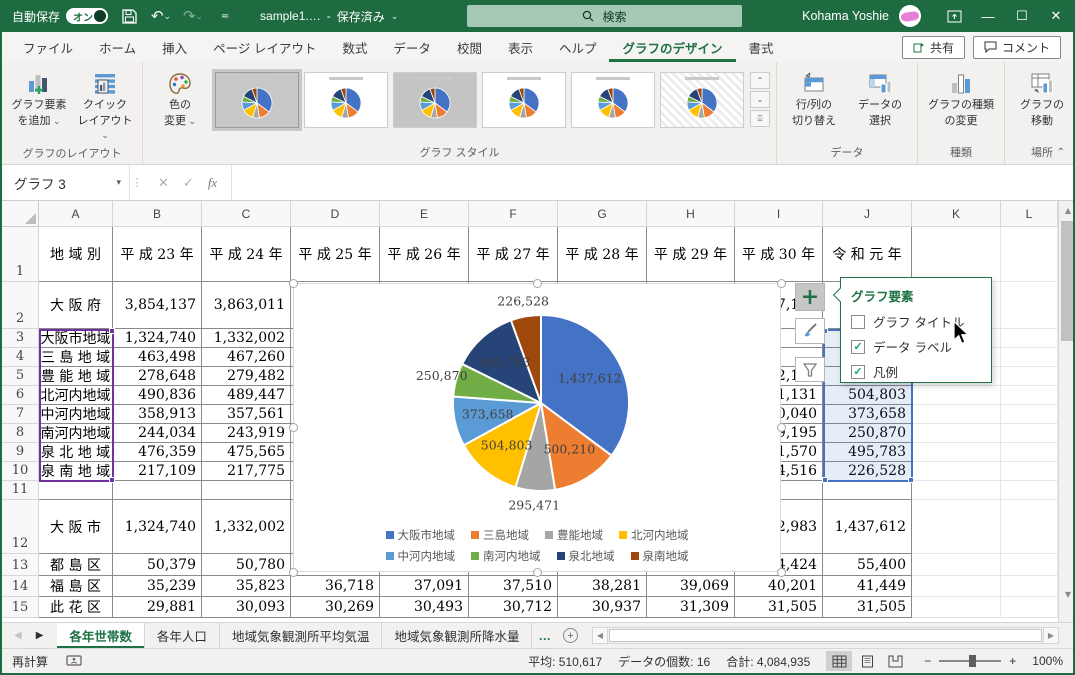 The height and width of the screenshot is (675, 1075). Describe the element at coordinates (117, 47) in the screenshot. I see `ribbon-tab-1: ホーム` at that location.